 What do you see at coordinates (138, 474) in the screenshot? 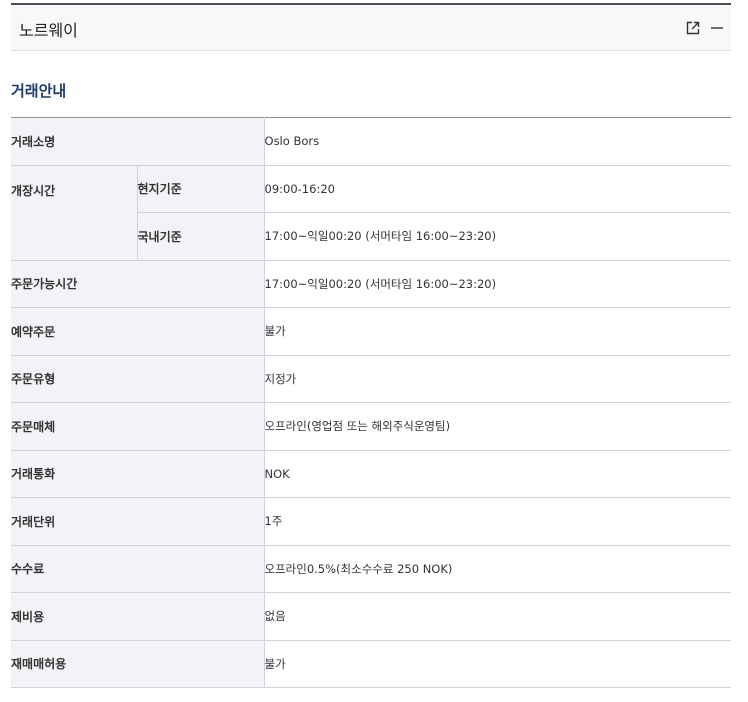
I see `row-label-currency: 거래통화` at bounding box center [138, 474].